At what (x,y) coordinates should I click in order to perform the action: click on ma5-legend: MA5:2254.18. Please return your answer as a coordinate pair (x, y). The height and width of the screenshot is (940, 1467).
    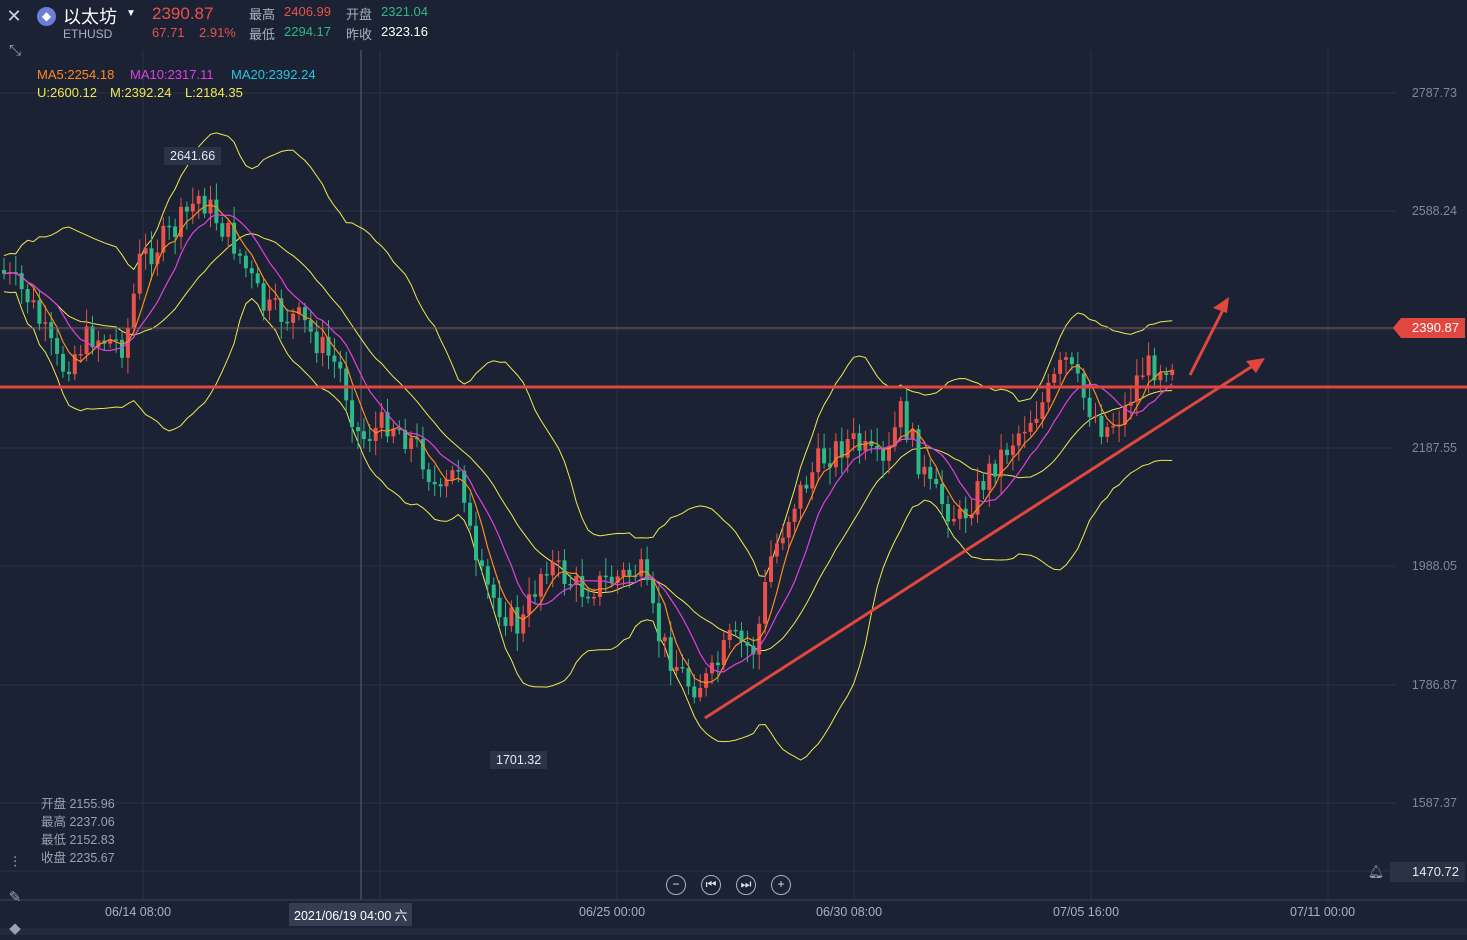
    Looking at the image, I should click on (75, 74).